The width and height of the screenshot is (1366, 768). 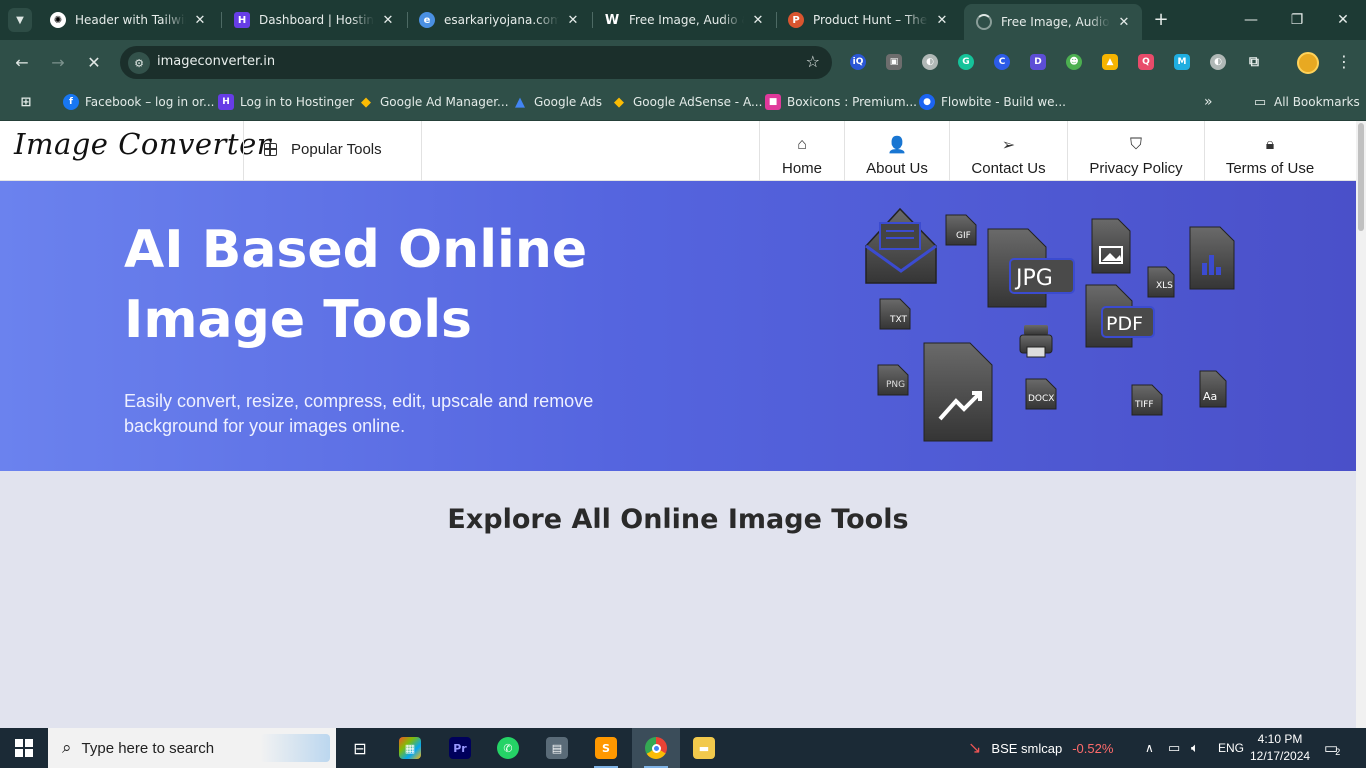 I want to click on stock-widget: ↘ BSE smlcap -0.52%, so click(x=1040, y=748).